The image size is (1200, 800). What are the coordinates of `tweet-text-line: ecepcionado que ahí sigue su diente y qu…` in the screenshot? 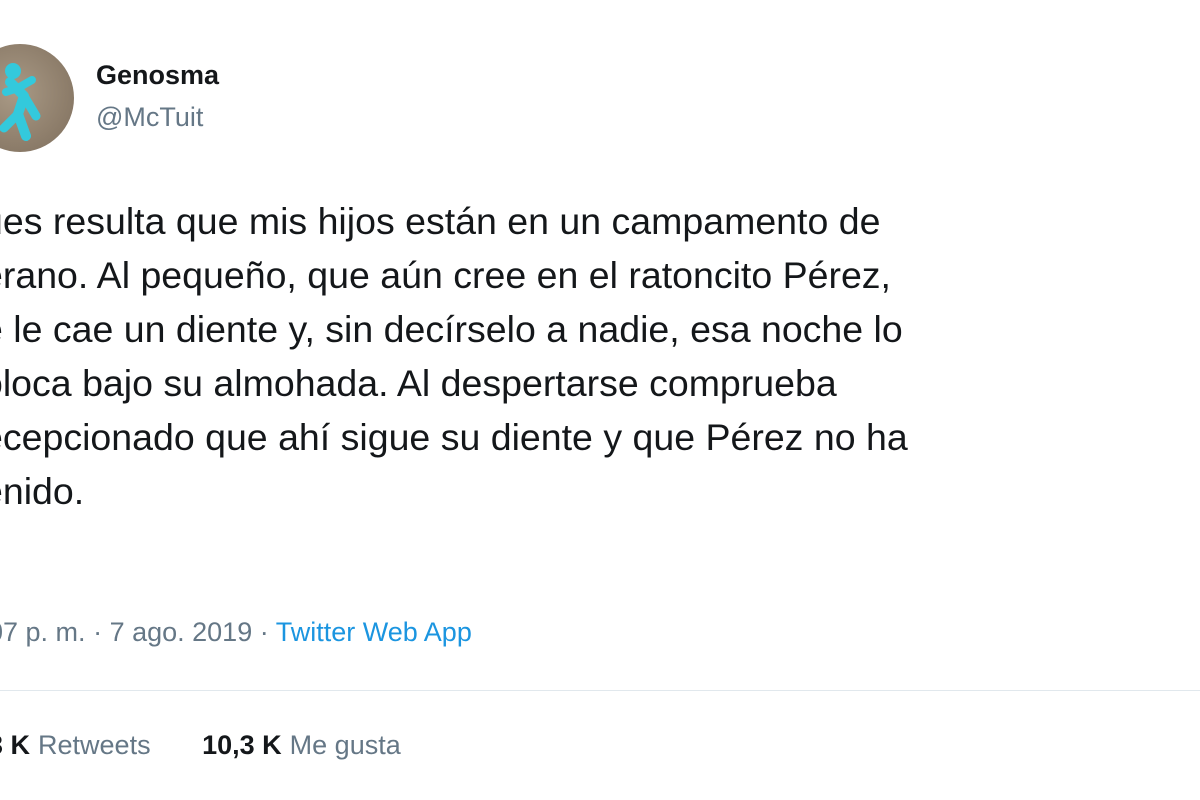 It's located at (454, 437).